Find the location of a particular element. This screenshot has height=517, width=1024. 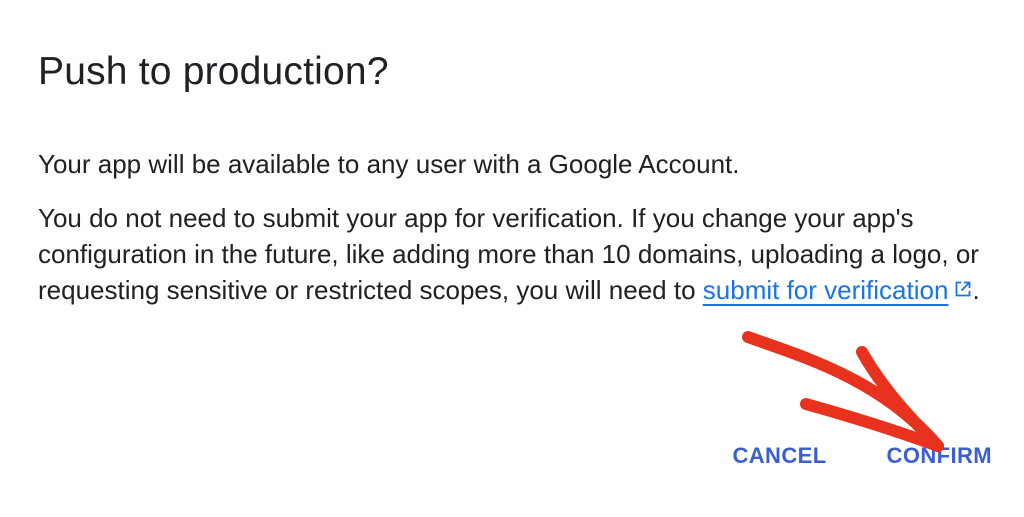

submit-for-verification-link: submit for verification is located at coordinates (838, 290).